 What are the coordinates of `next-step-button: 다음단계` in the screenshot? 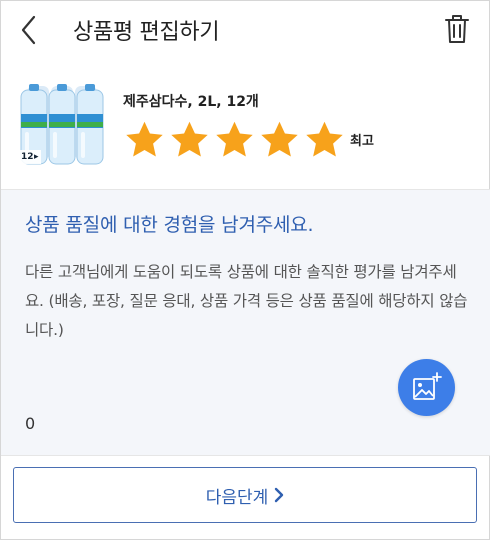 It's located at (245, 495).